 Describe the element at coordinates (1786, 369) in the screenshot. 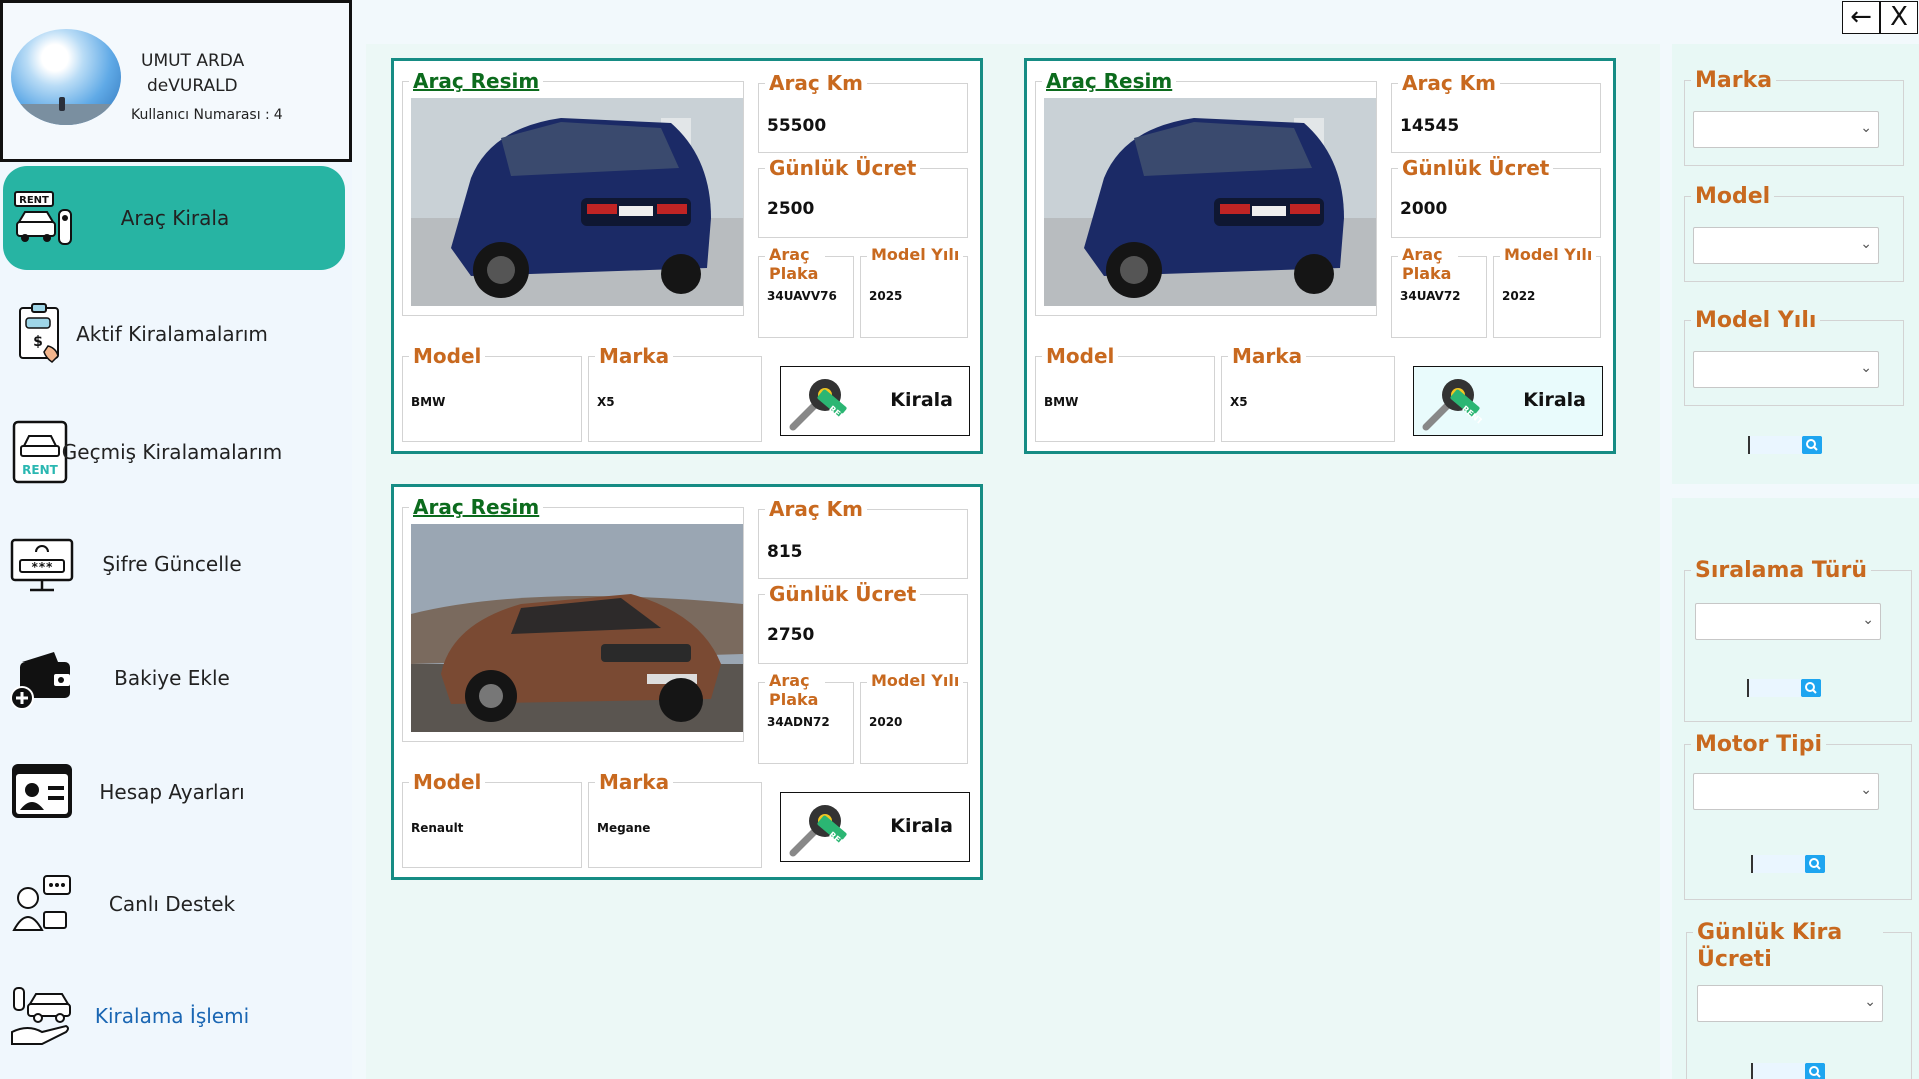

I see `model-year-select: ⌄` at that location.